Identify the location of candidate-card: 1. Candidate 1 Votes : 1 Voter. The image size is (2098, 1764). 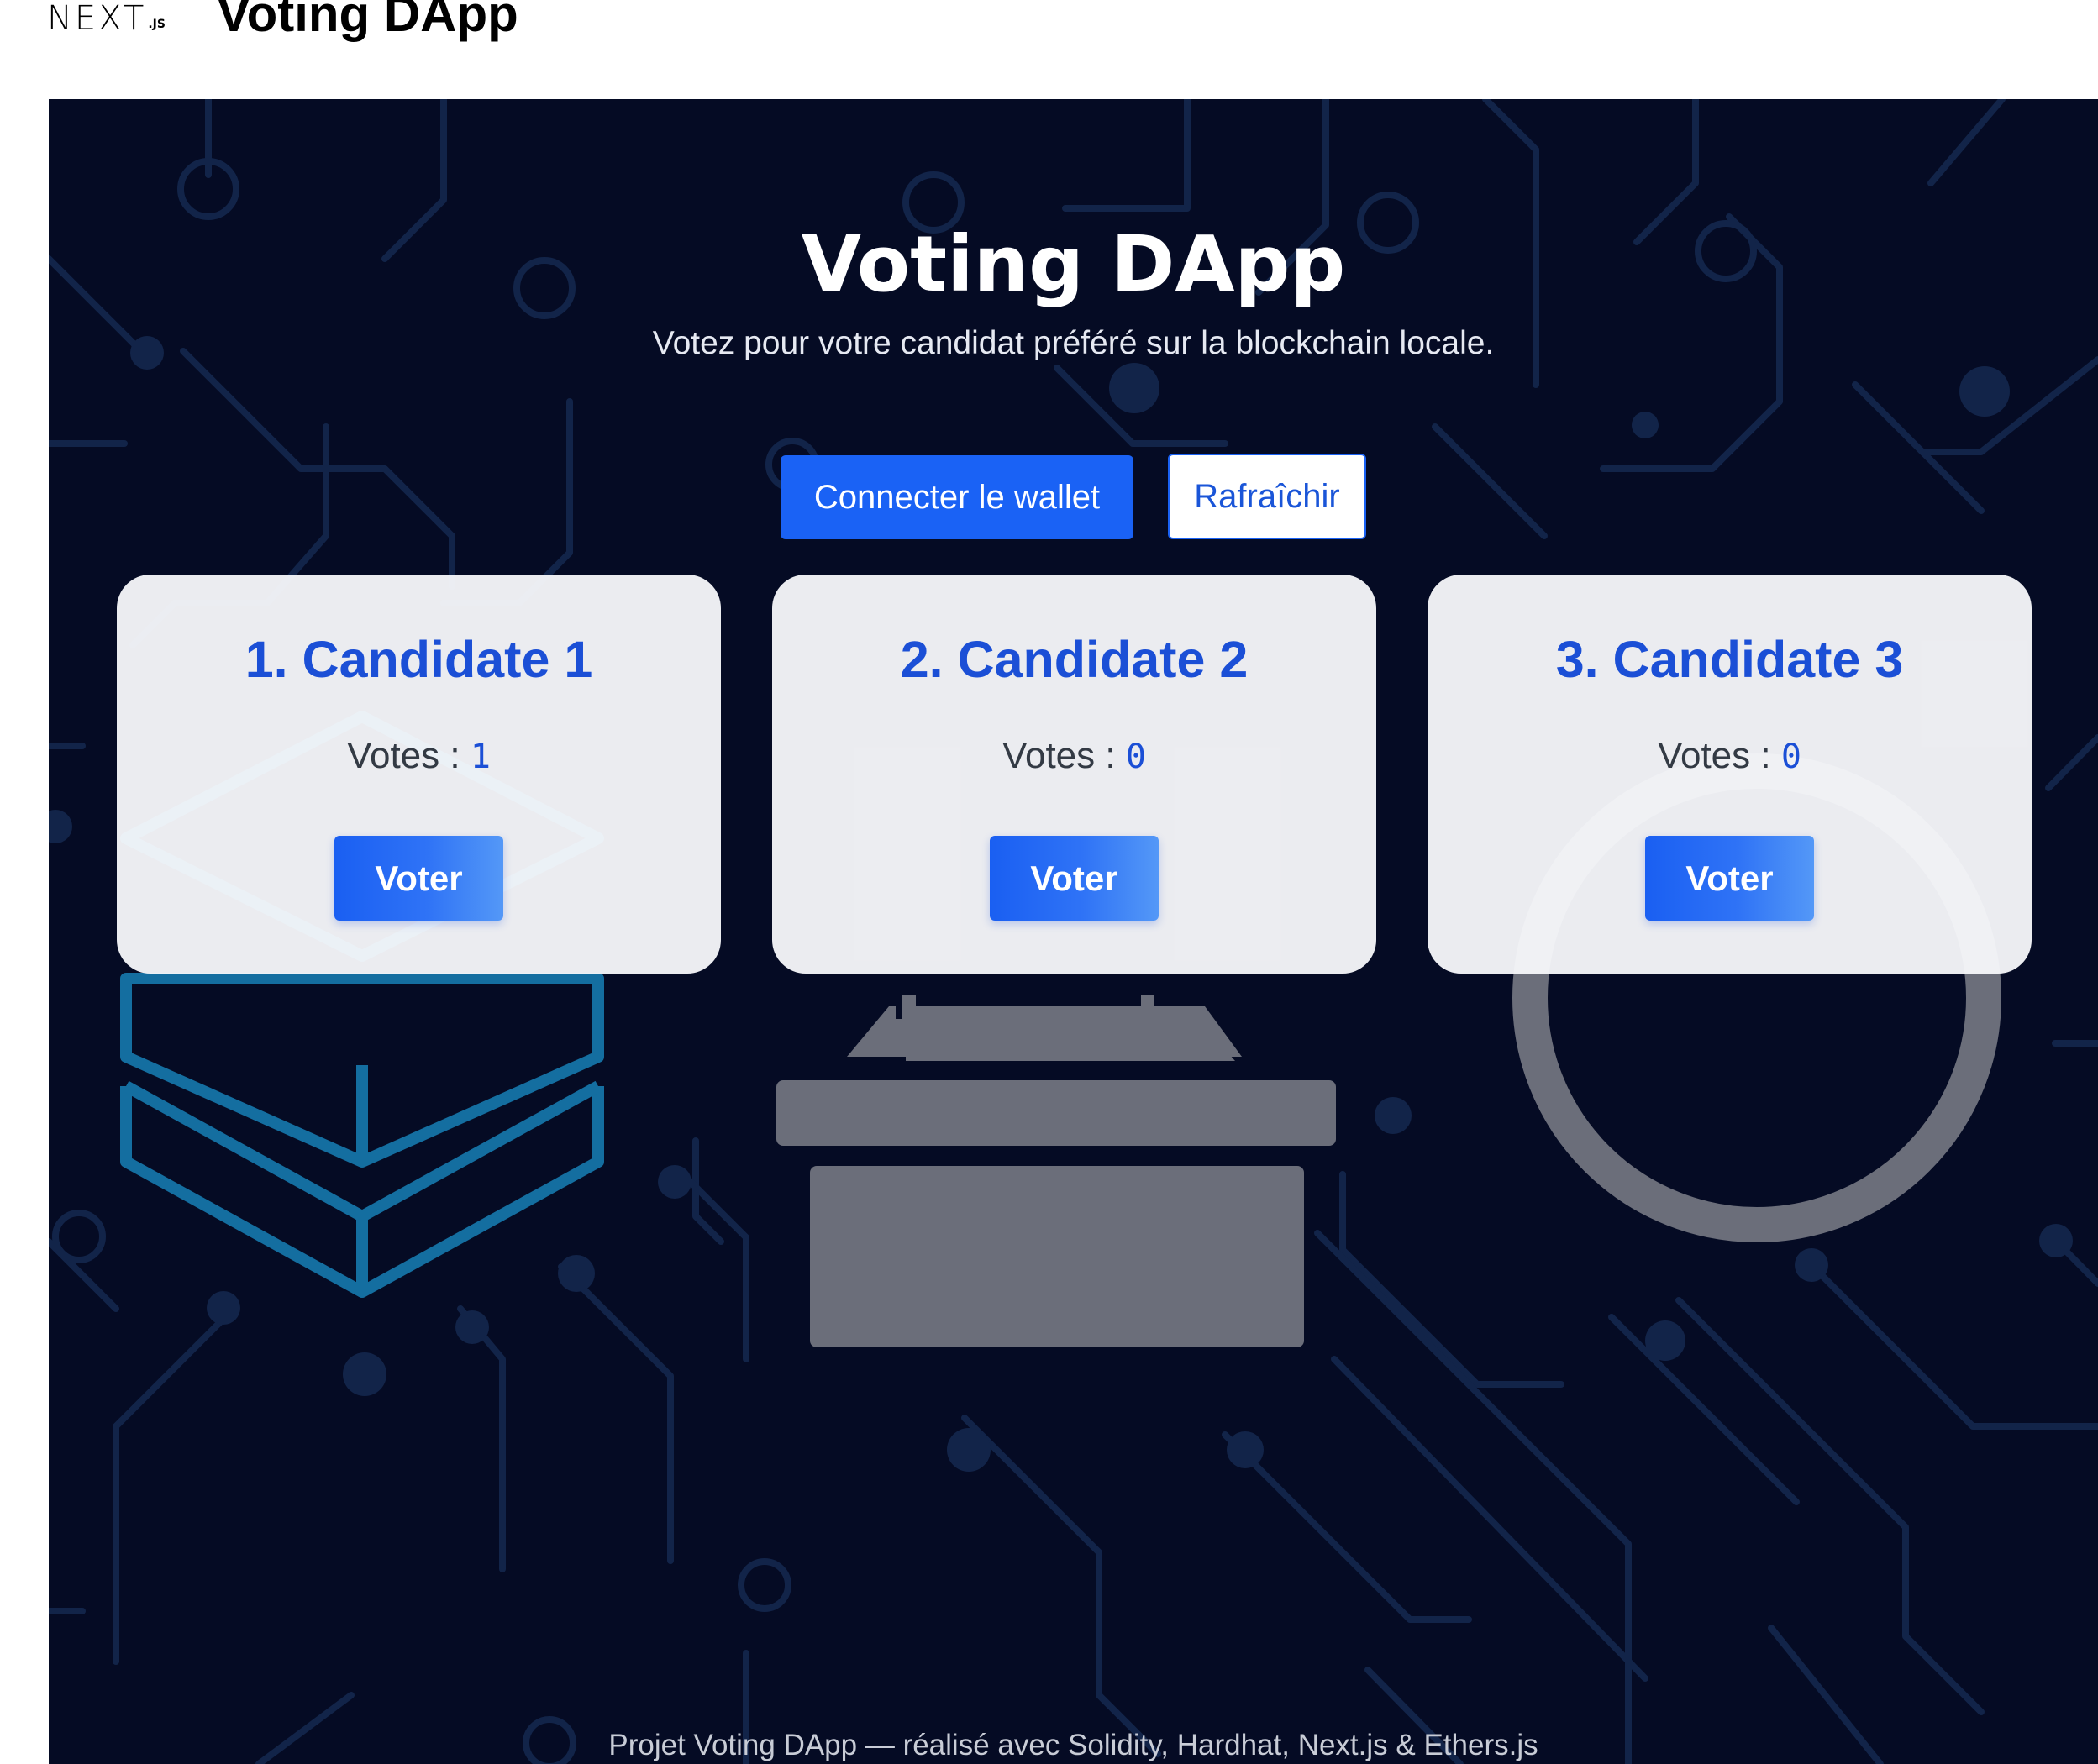
(419, 774).